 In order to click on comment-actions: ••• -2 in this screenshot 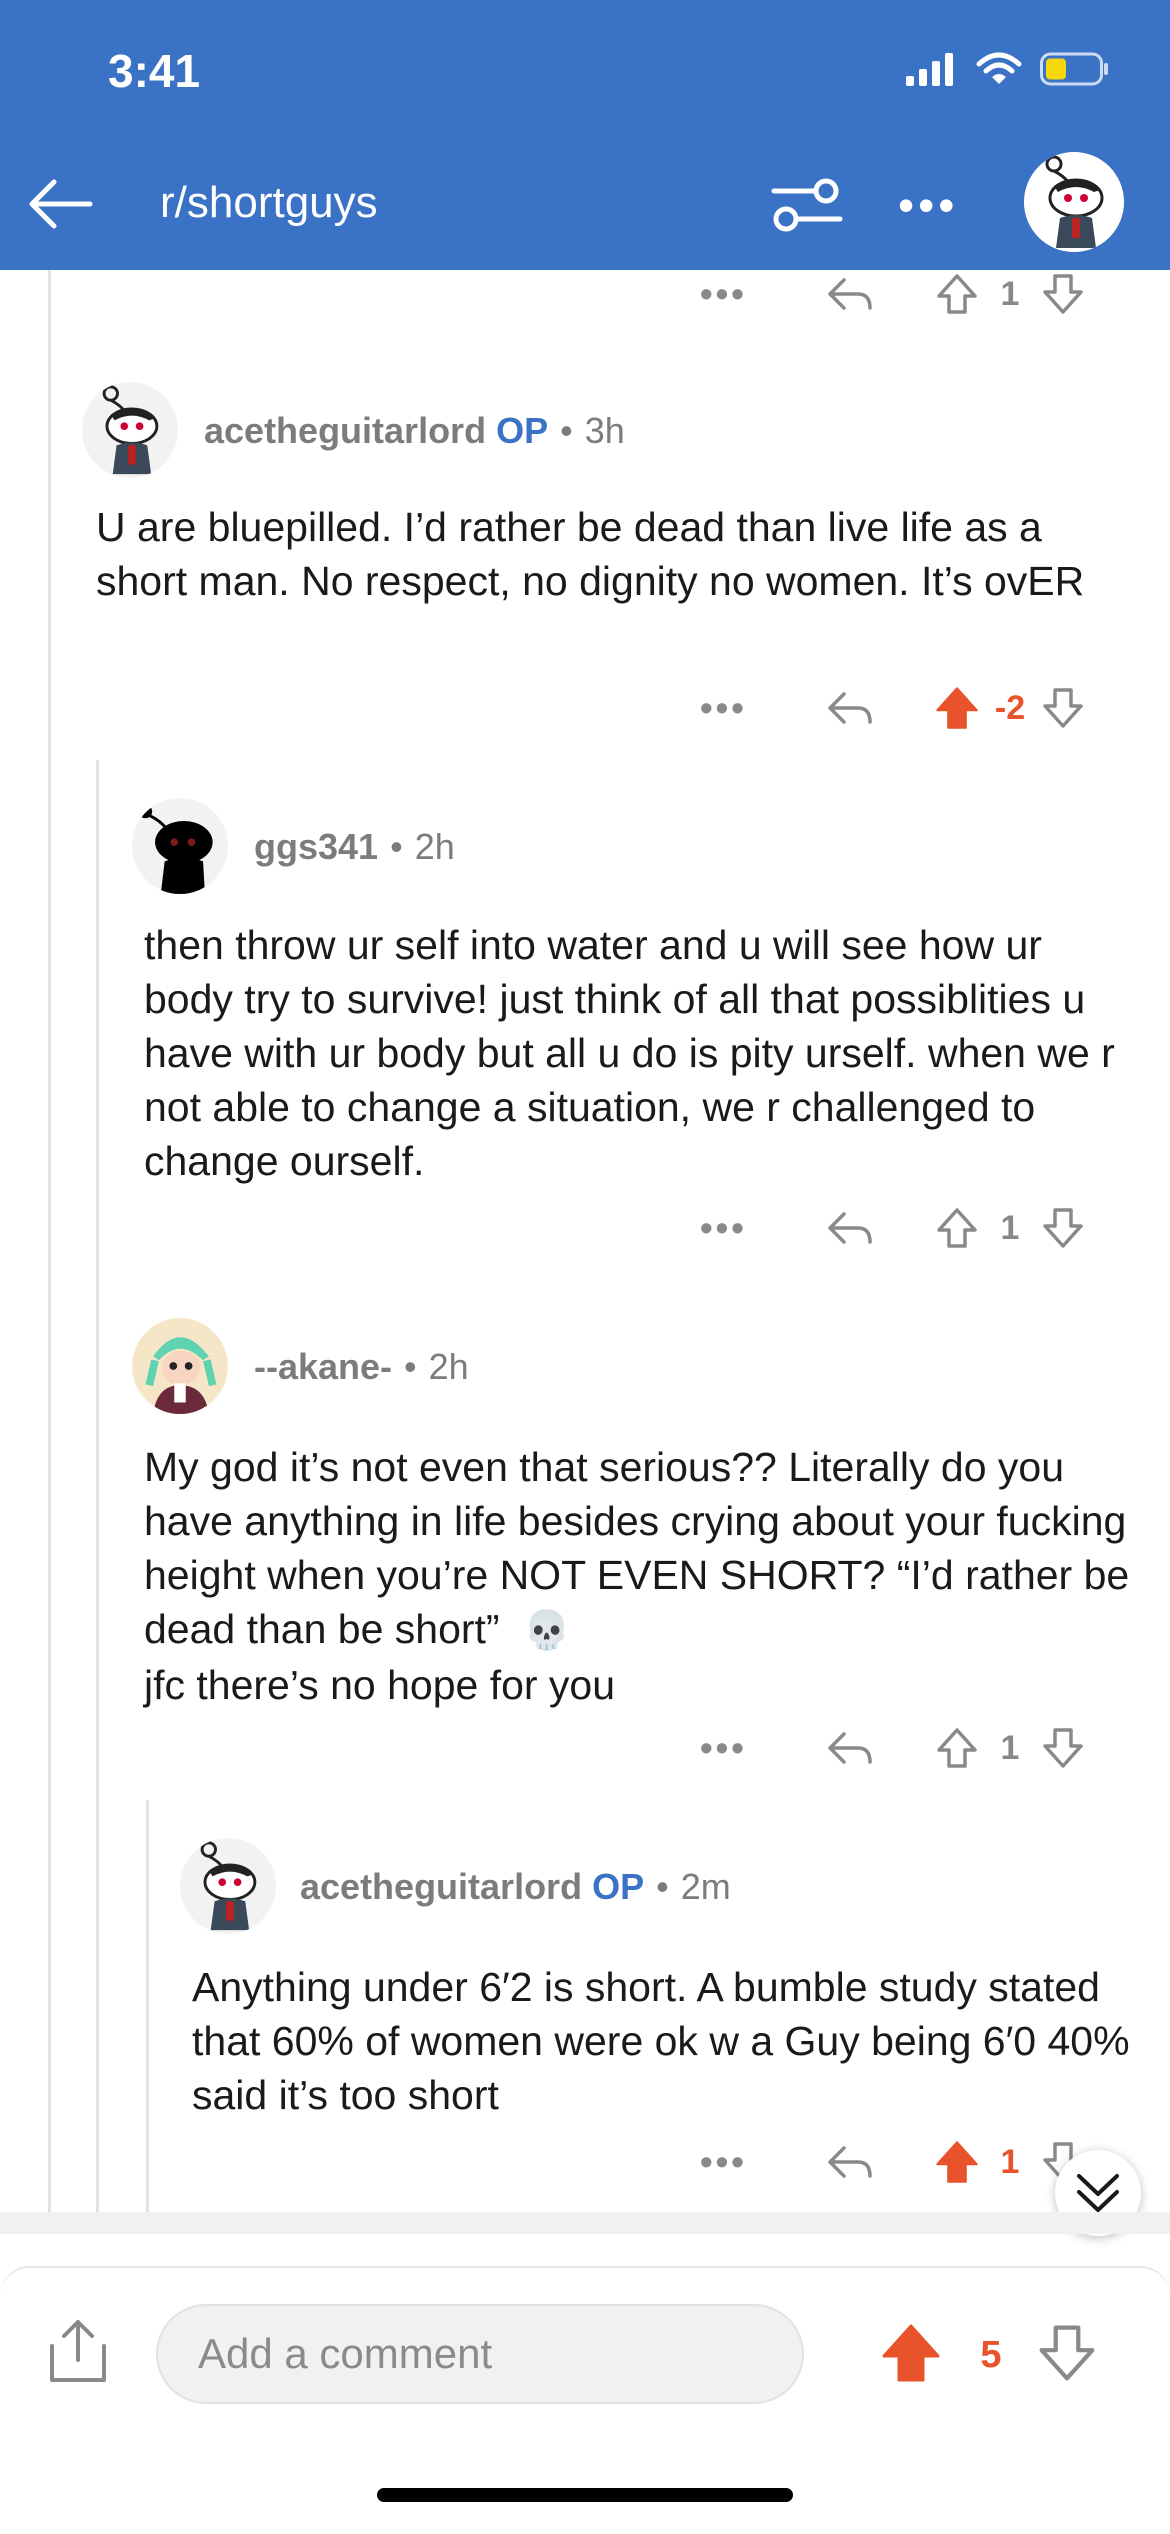, I will do `click(894, 708)`.